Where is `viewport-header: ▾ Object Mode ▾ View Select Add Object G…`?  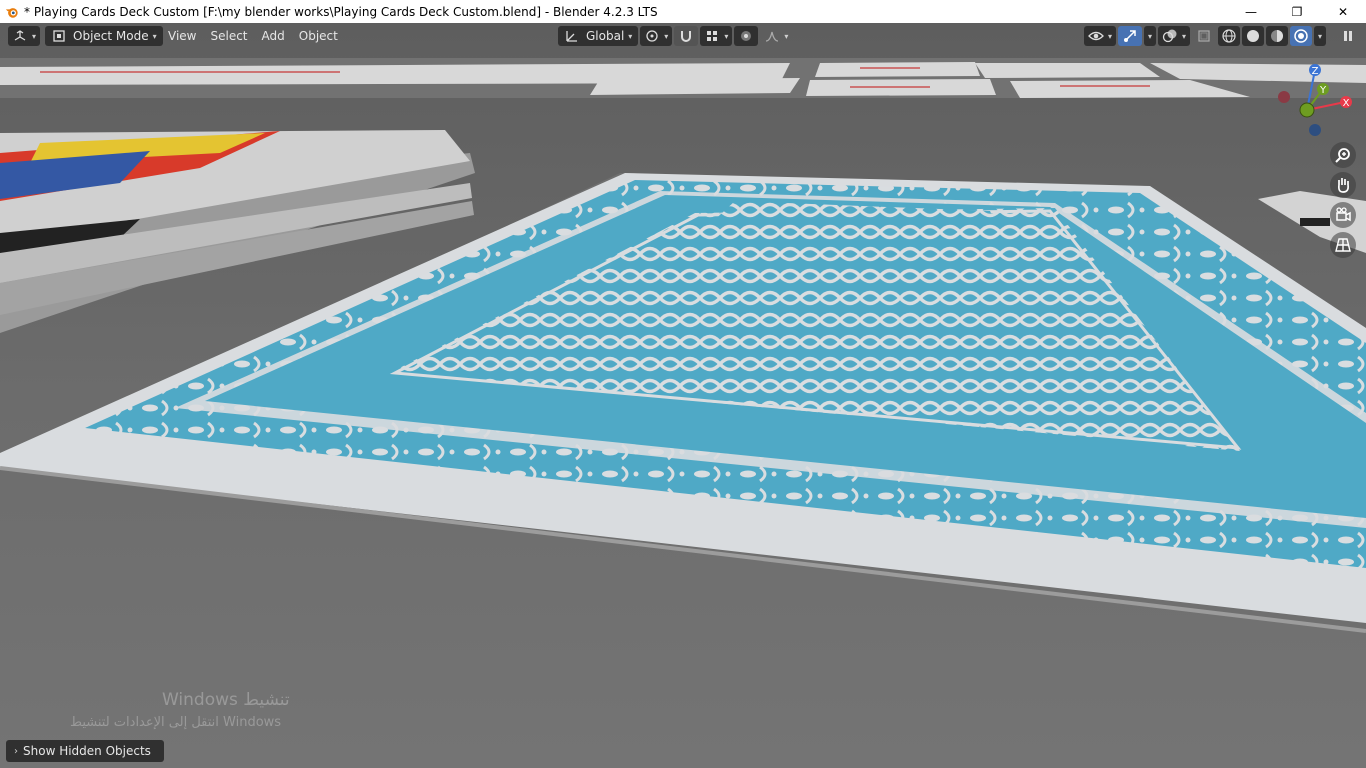
viewport-header: ▾ Object Mode ▾ View Select Add Object G… is located at coordinates (683, 36).